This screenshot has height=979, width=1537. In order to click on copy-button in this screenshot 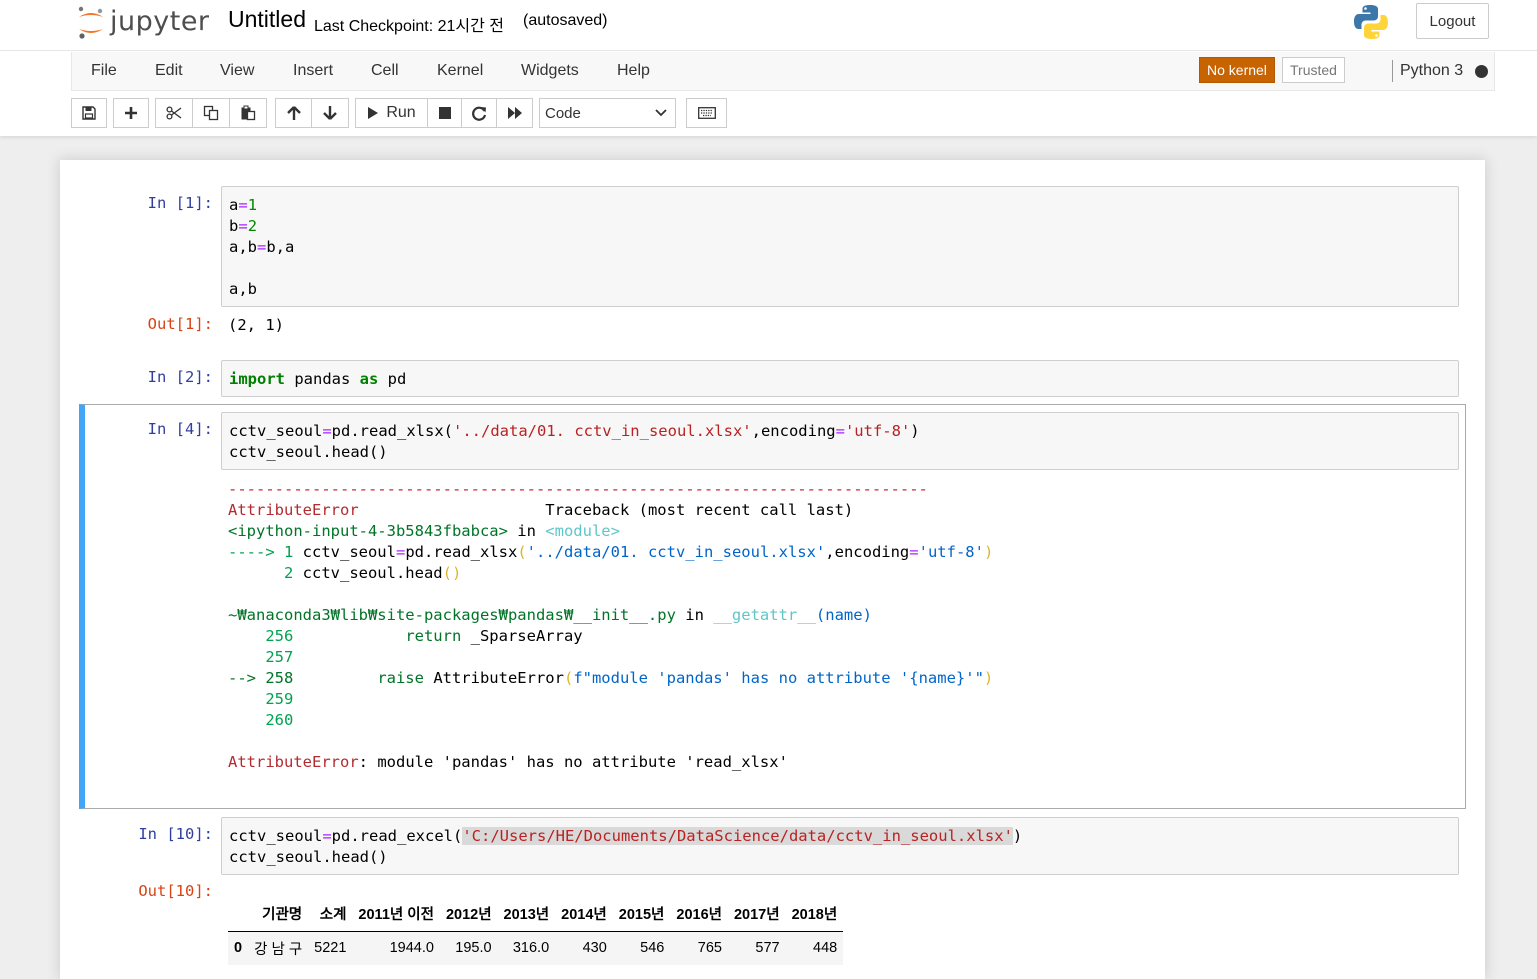, I will do `click(211, 113)`.